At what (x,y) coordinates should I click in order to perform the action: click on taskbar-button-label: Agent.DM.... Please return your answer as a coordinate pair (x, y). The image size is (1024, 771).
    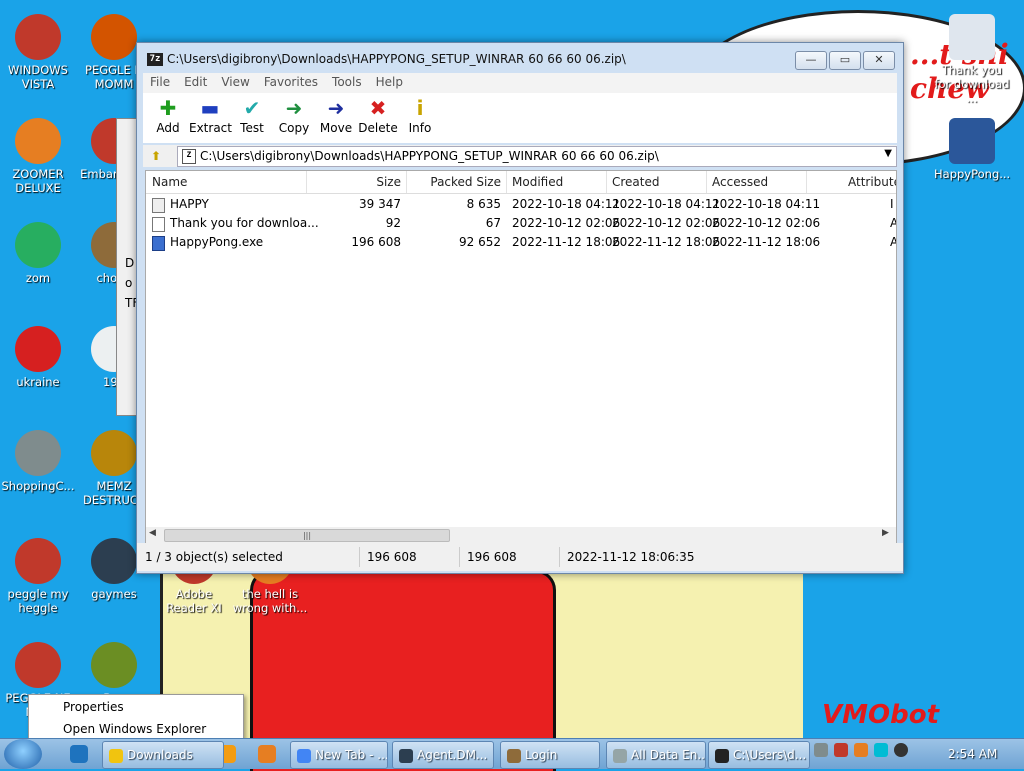
    Looking at the image, I should click on (452, 755).